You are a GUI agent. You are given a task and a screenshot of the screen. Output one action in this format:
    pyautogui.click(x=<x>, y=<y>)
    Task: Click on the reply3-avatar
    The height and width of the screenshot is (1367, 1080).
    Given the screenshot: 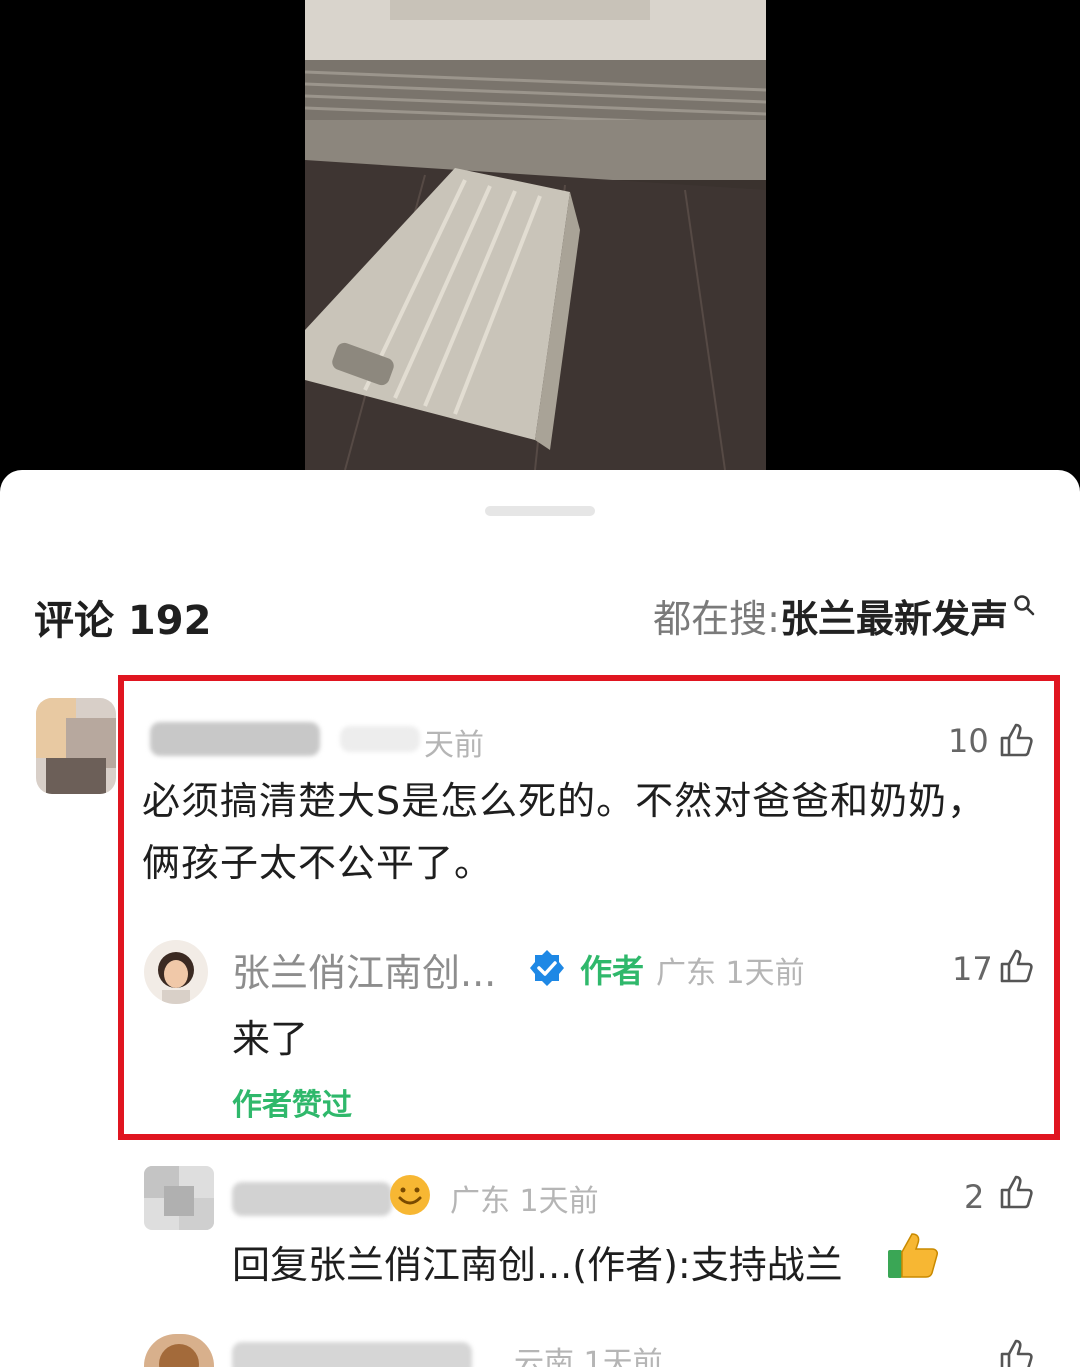 What is the action you would take?
    pyautogui.click(x=179, y=1350)
    